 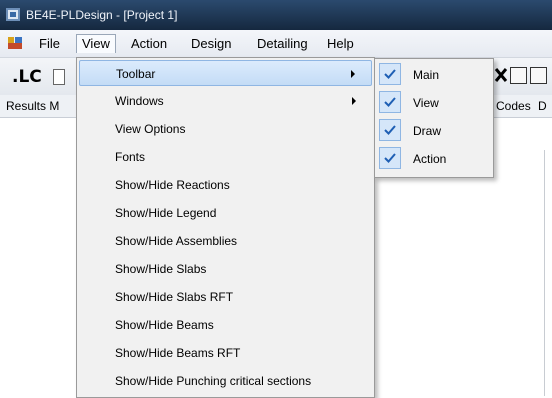 I want to click on menu-item-label: Show/Hide Assemblies, so click(x=176, y=241).